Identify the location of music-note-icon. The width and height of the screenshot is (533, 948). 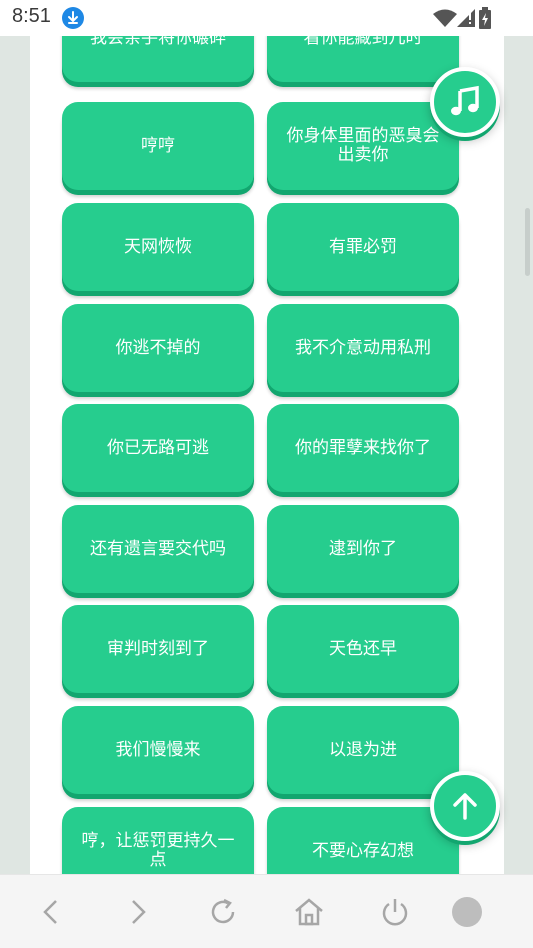
(465, 100).